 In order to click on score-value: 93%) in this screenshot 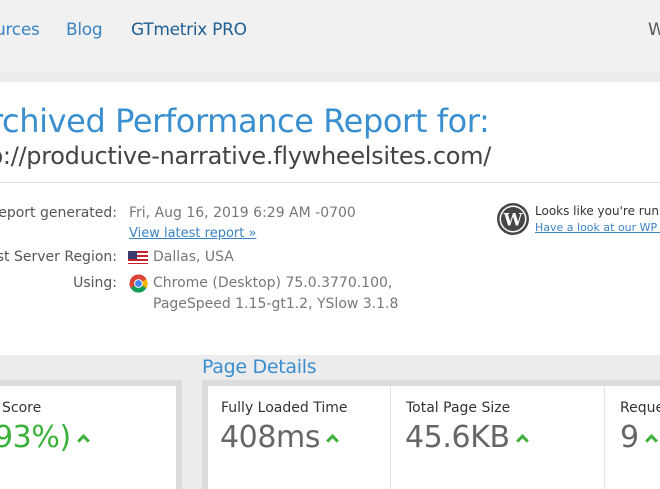, I will do `click(45, 437)`.